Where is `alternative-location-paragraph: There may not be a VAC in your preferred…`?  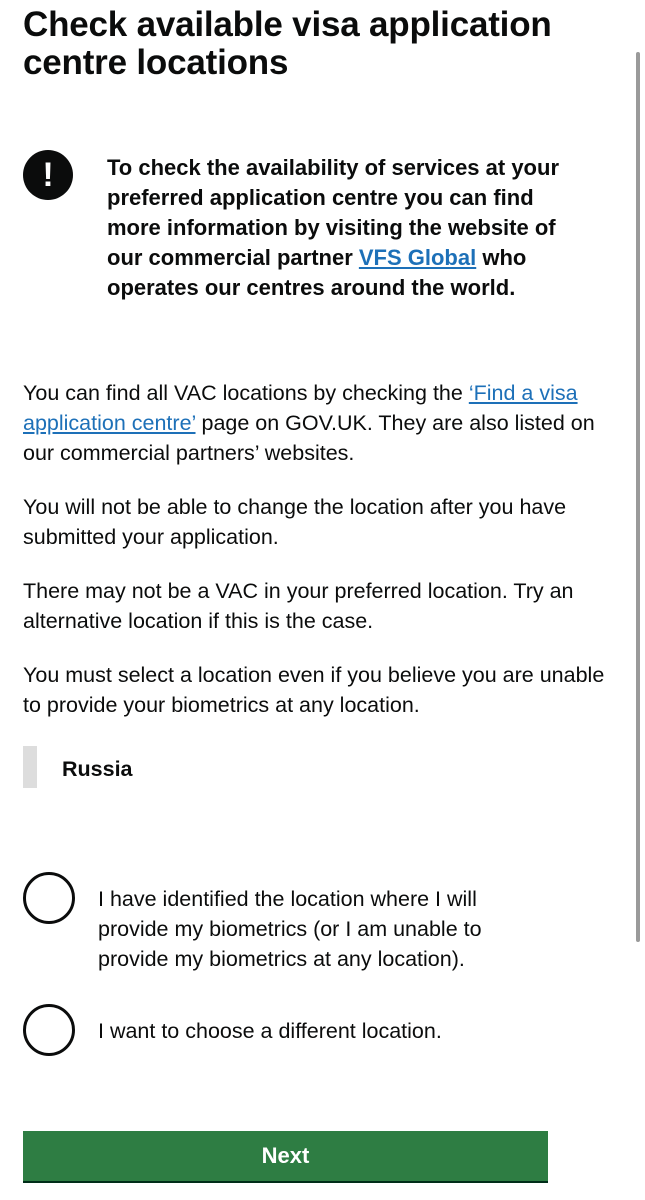
alternative-location-paragraph: There may not be a VAC in your preferred… is located at coordinates (298, 606).